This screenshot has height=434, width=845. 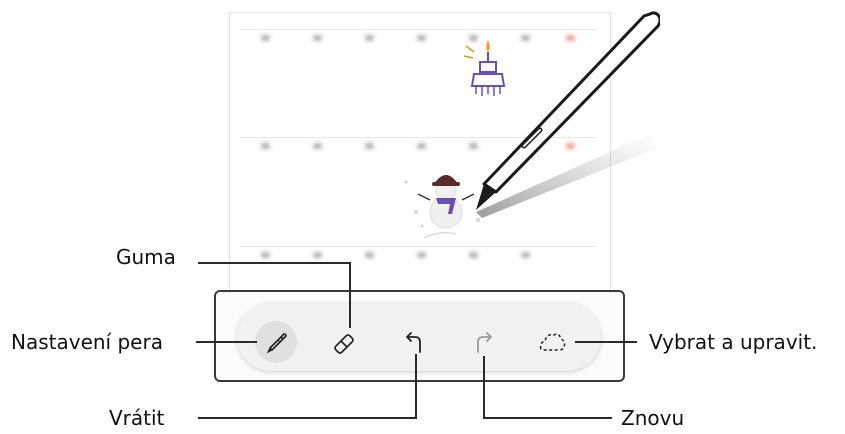 I want to click on callout-nastaveni-pera: Nastavení pera, so click(x=87, y=342).